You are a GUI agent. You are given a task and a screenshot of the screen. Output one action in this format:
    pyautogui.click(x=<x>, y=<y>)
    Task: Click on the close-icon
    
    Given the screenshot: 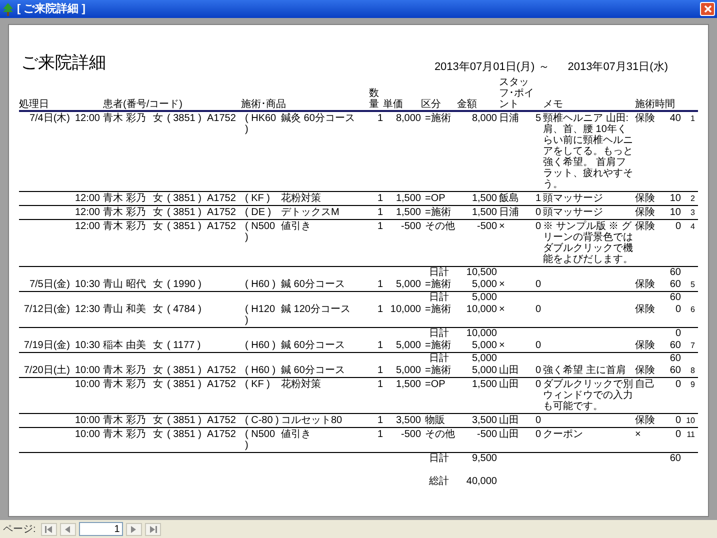 What is the action you would take?
    pyautogui.click(x=708, y=9)
    